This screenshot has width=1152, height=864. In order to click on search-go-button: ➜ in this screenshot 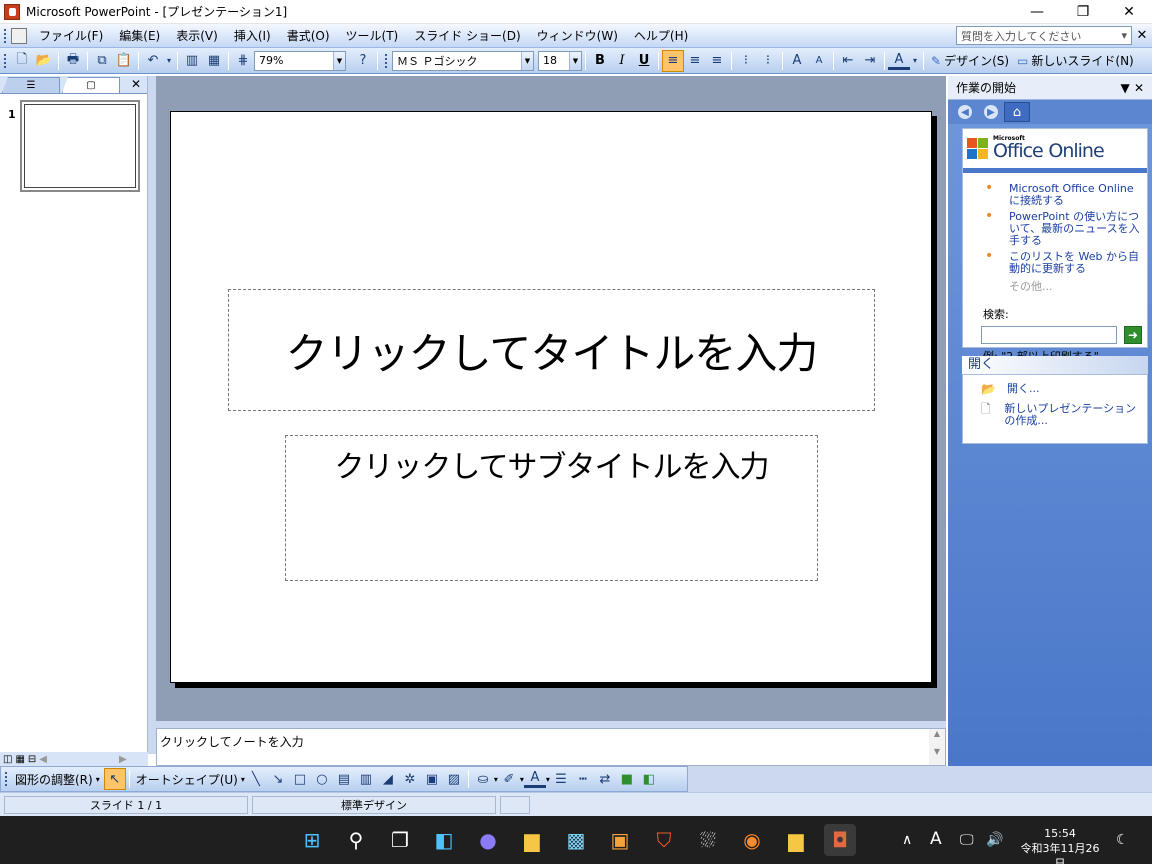, I will do `click(1133, 335)`.